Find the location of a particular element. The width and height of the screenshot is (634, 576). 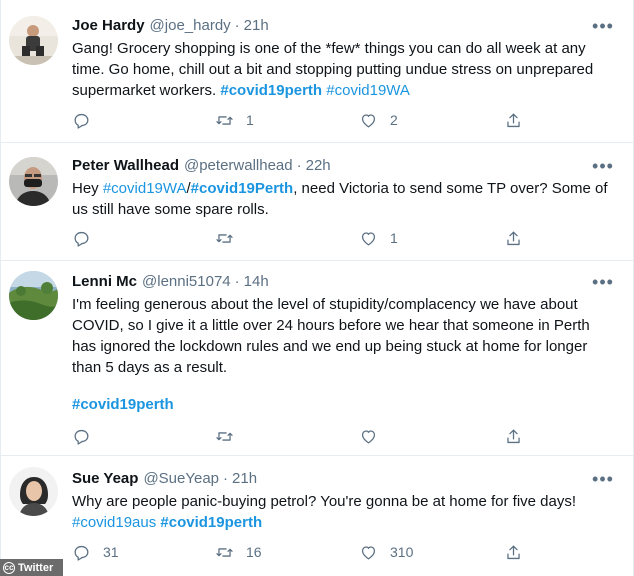

reply-button: 31 is located at coordinates (95, 552).